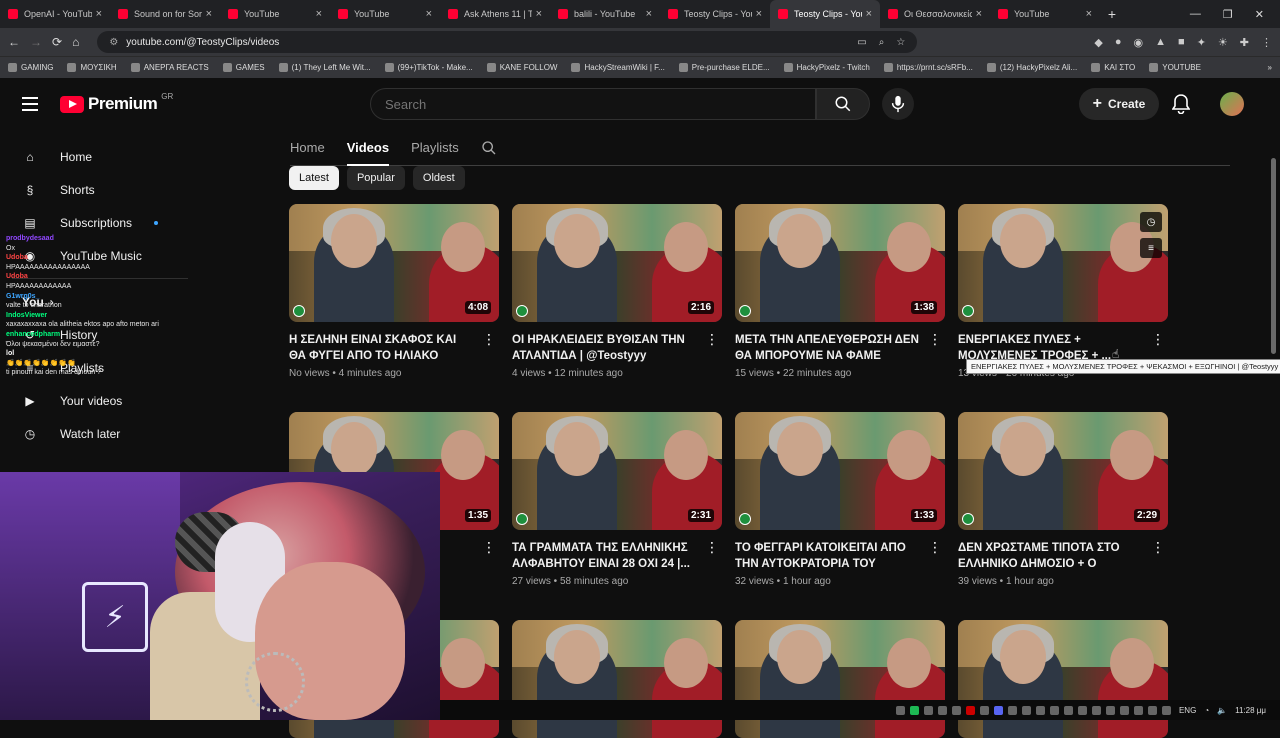 This screenshot has width=1280, height=738. I want to click on menu-dots-icon: ⋮, so click(1266, 42).